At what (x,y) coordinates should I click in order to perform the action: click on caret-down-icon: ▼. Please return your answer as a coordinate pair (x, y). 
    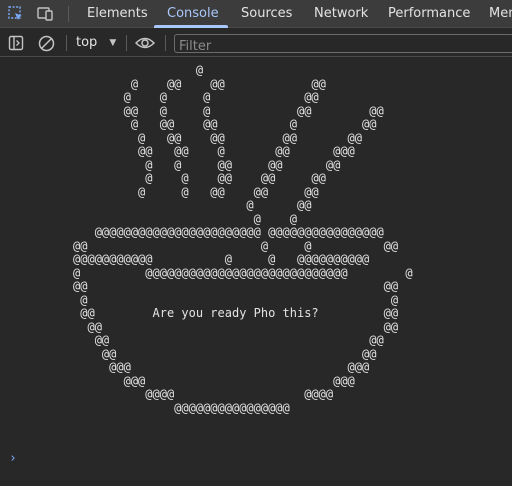
    Looking at the image, I should click on (113, 43).